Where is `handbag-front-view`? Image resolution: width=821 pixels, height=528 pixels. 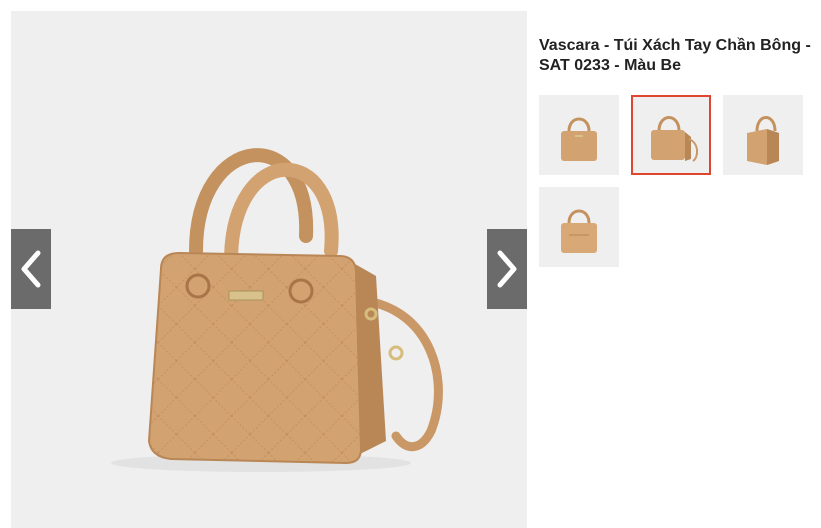
handbag-front-view is located at coordinates (579, 139).